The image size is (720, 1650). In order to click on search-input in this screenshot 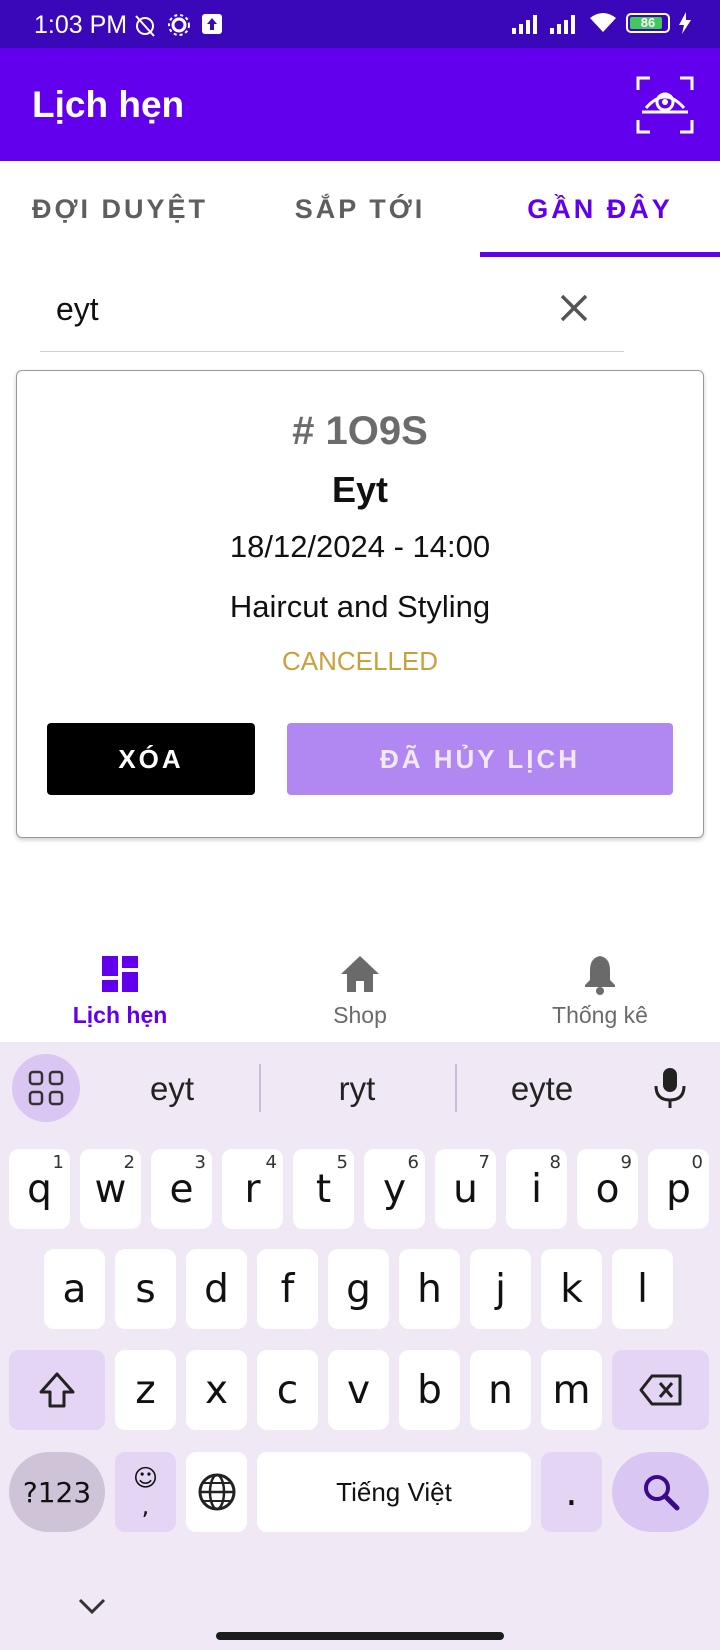, I will do `click(296, 309)`.